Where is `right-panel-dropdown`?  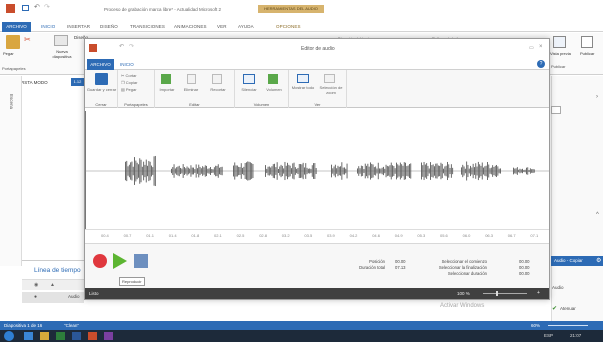
right-panel-dropdown is located at coordinates (556, 110).